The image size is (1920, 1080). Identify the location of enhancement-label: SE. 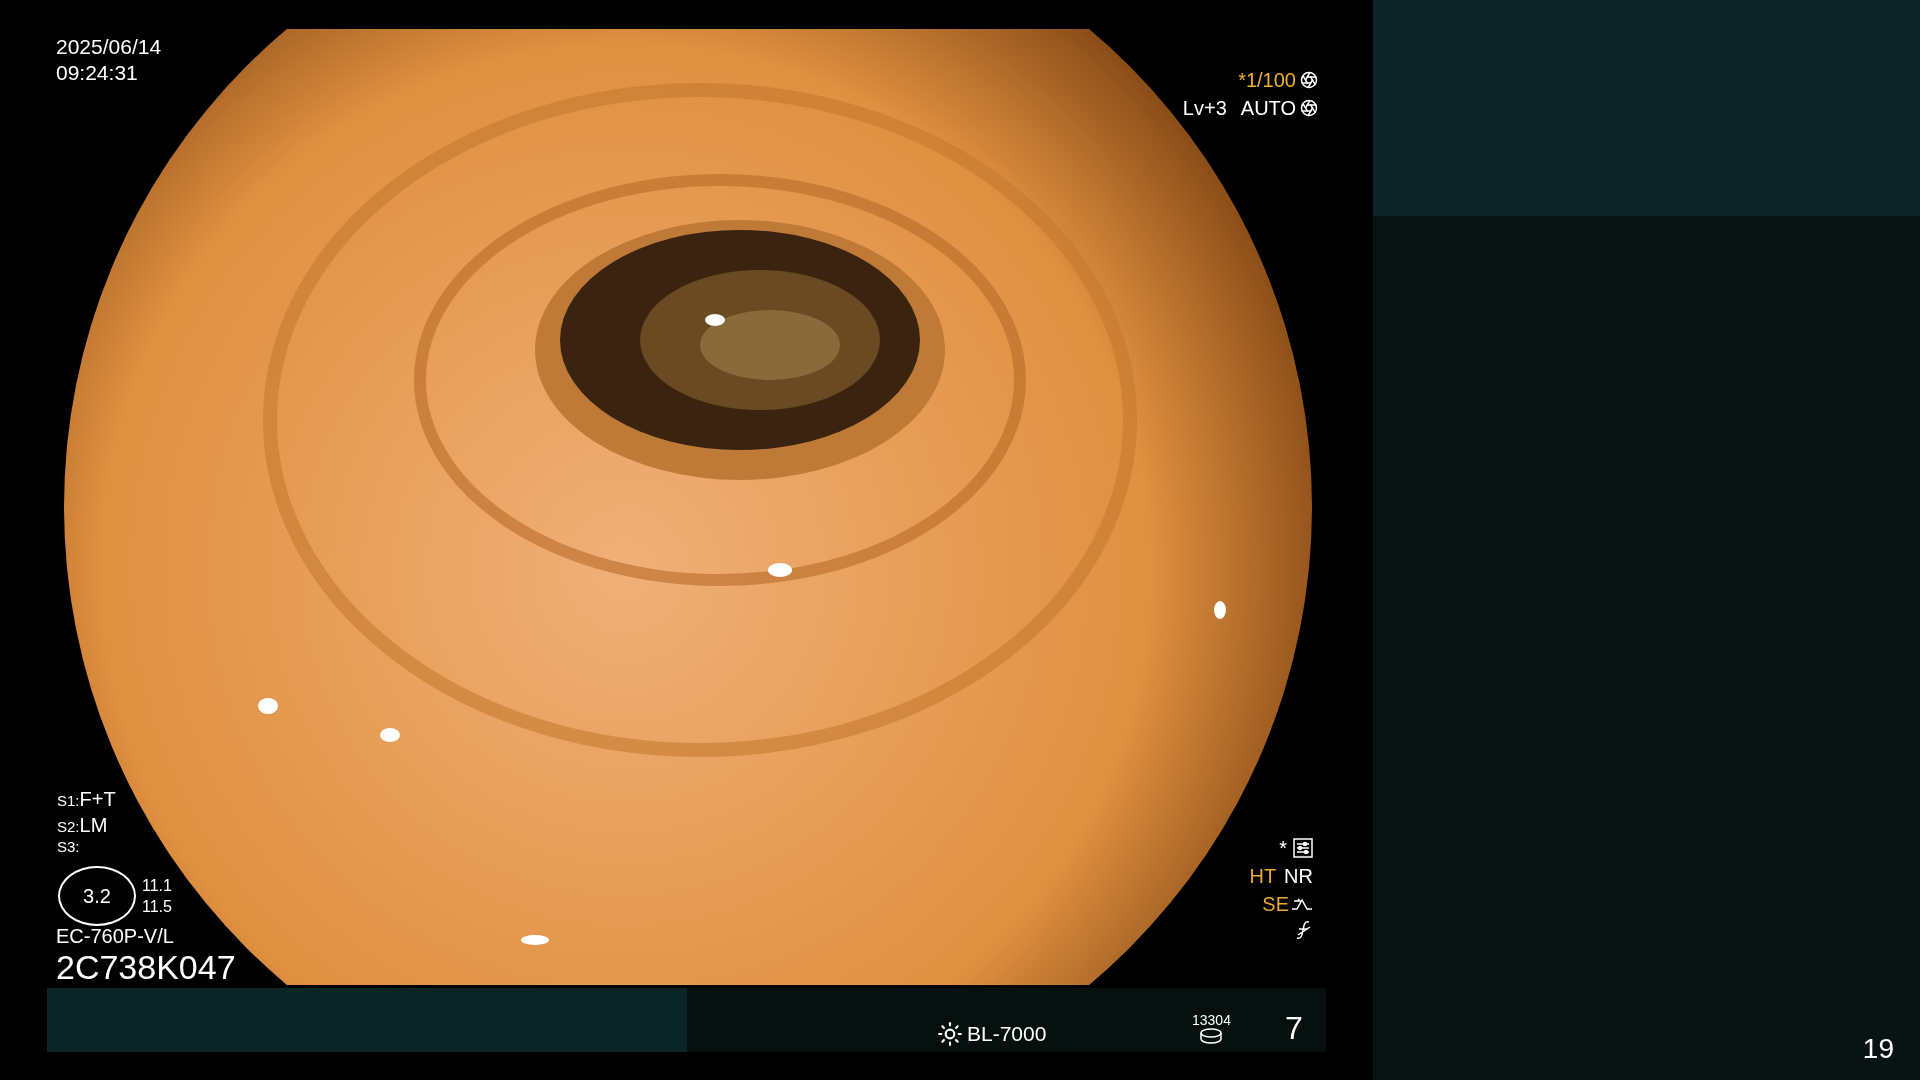
(1275, 904).